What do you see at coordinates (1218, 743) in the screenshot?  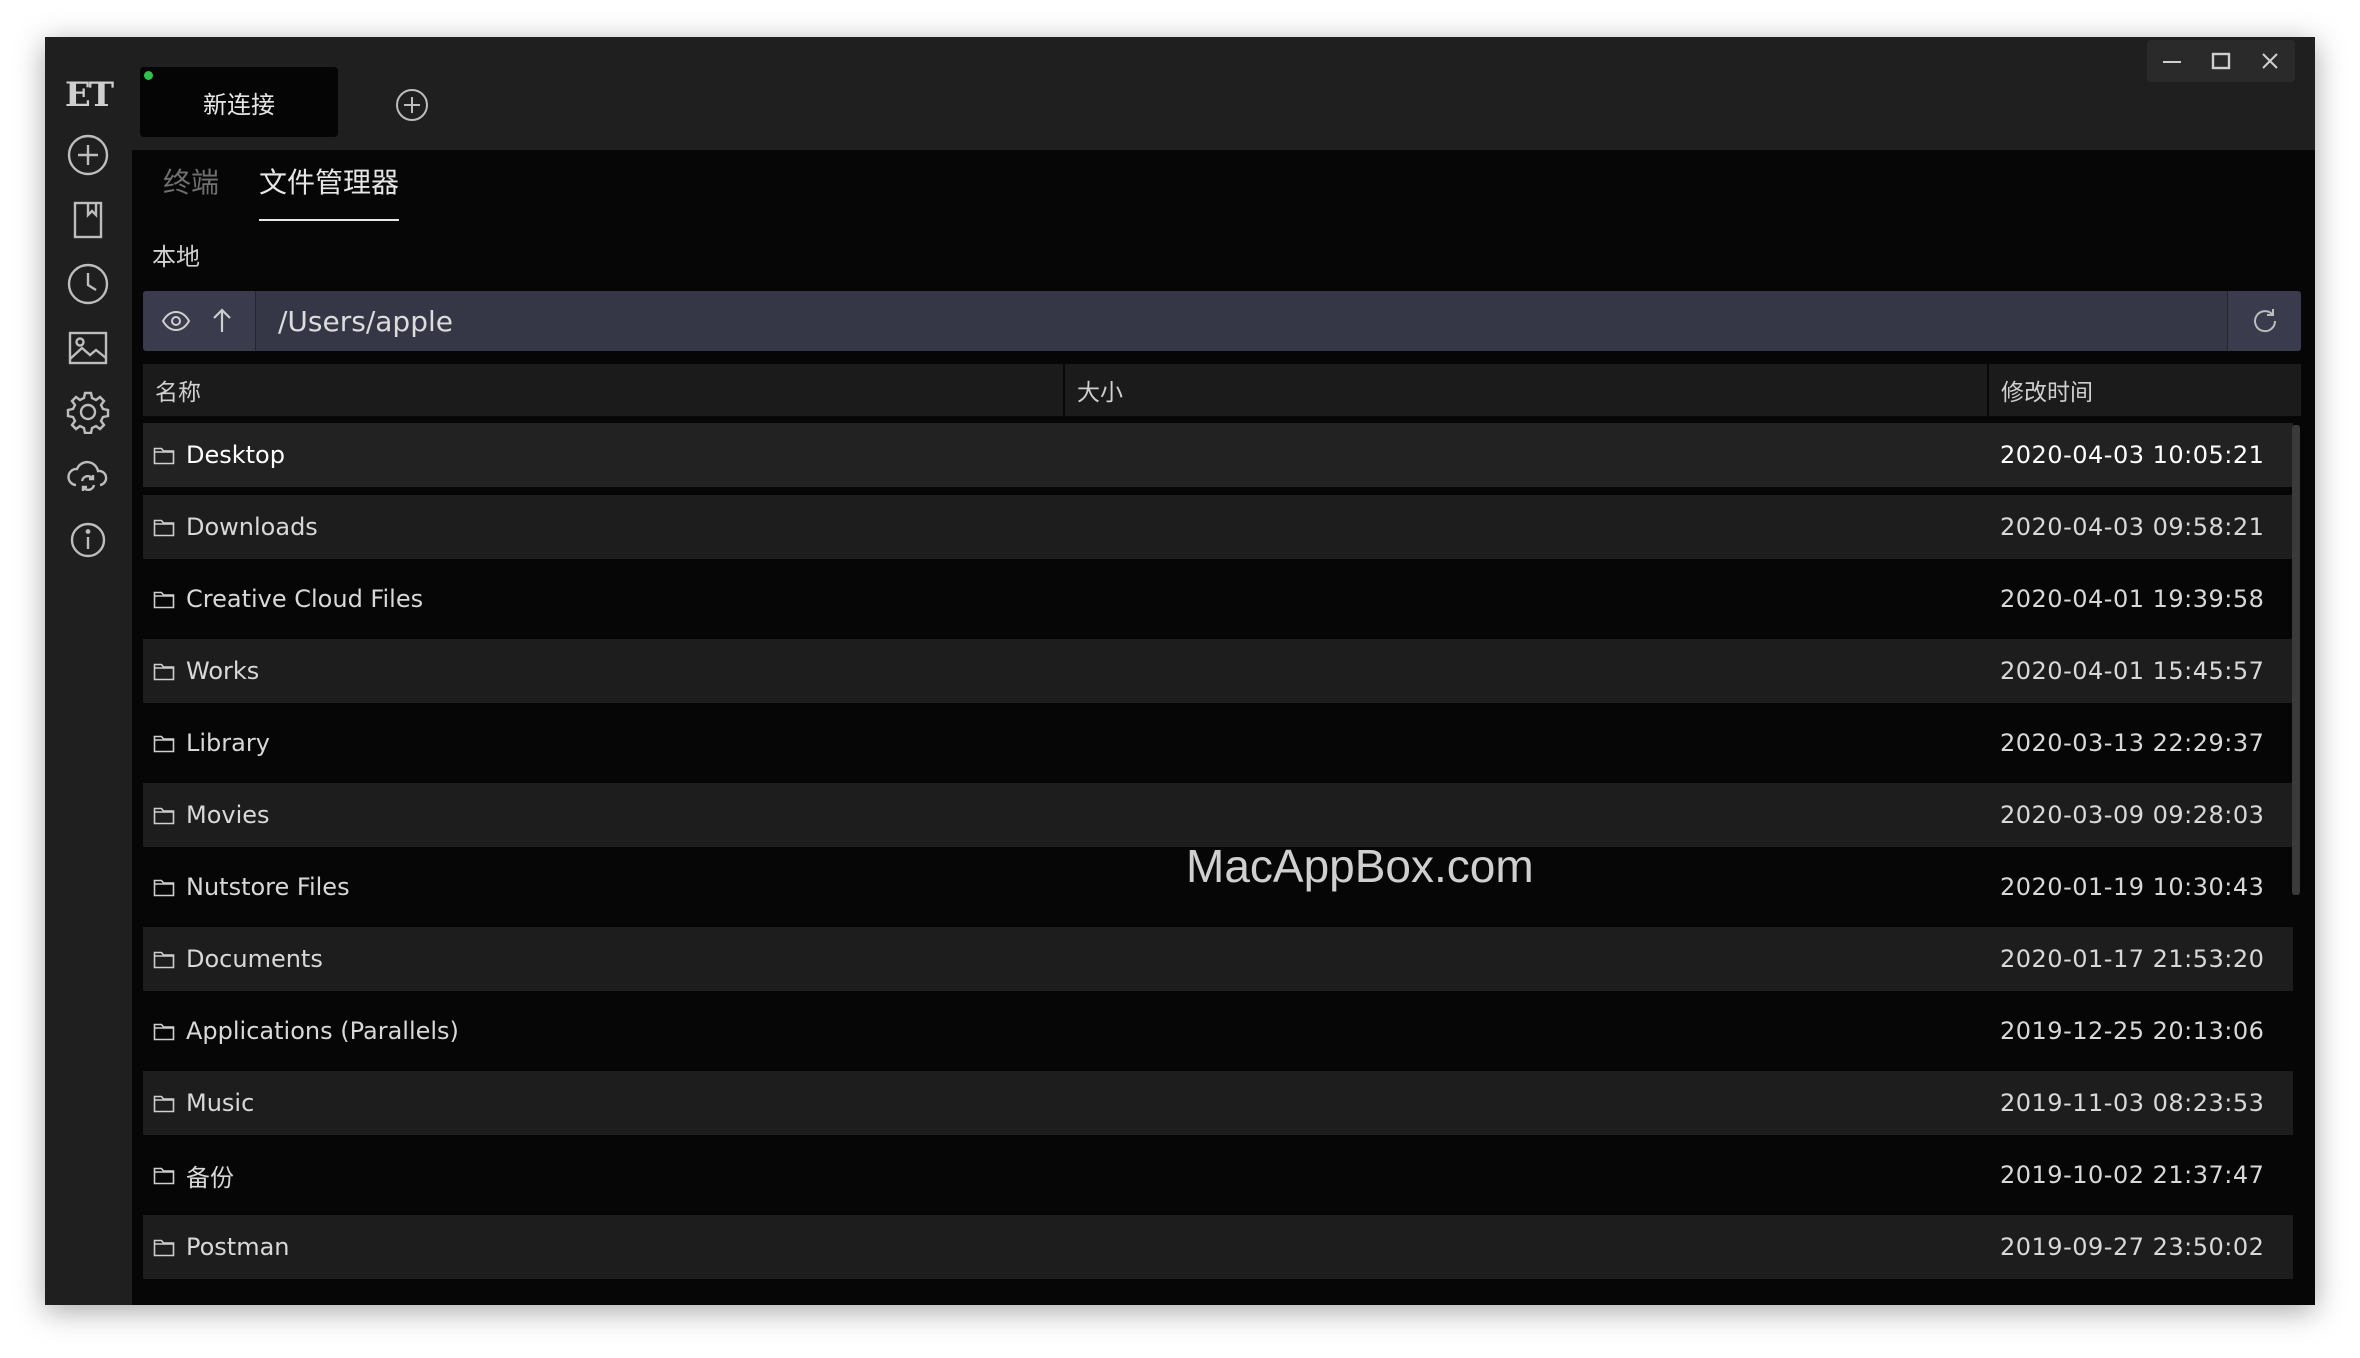 I see `table-row: Library 2020-03-13 22:29:37` at bounding box center [1218, 743].